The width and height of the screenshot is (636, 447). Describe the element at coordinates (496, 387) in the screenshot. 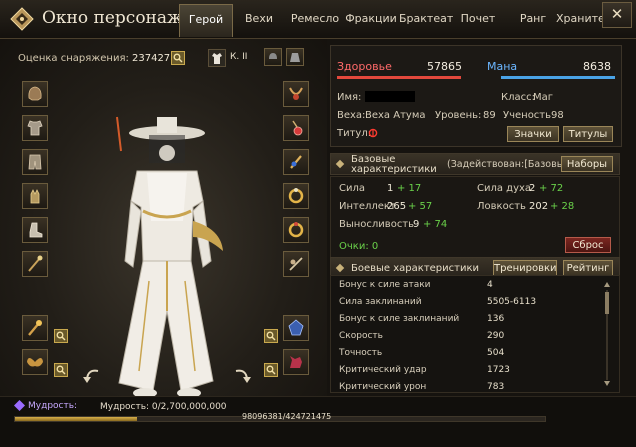

I see `battle-stat-value: 783` at that location.